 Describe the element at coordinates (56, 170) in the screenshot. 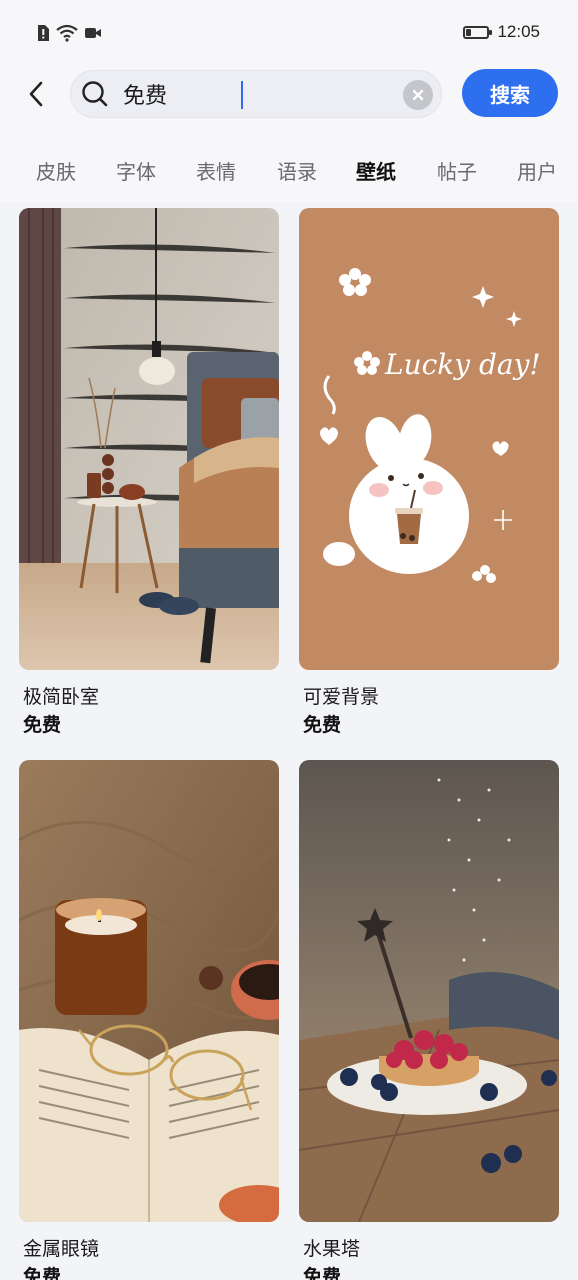

I see `tab-skins: 皮肤` at that location.